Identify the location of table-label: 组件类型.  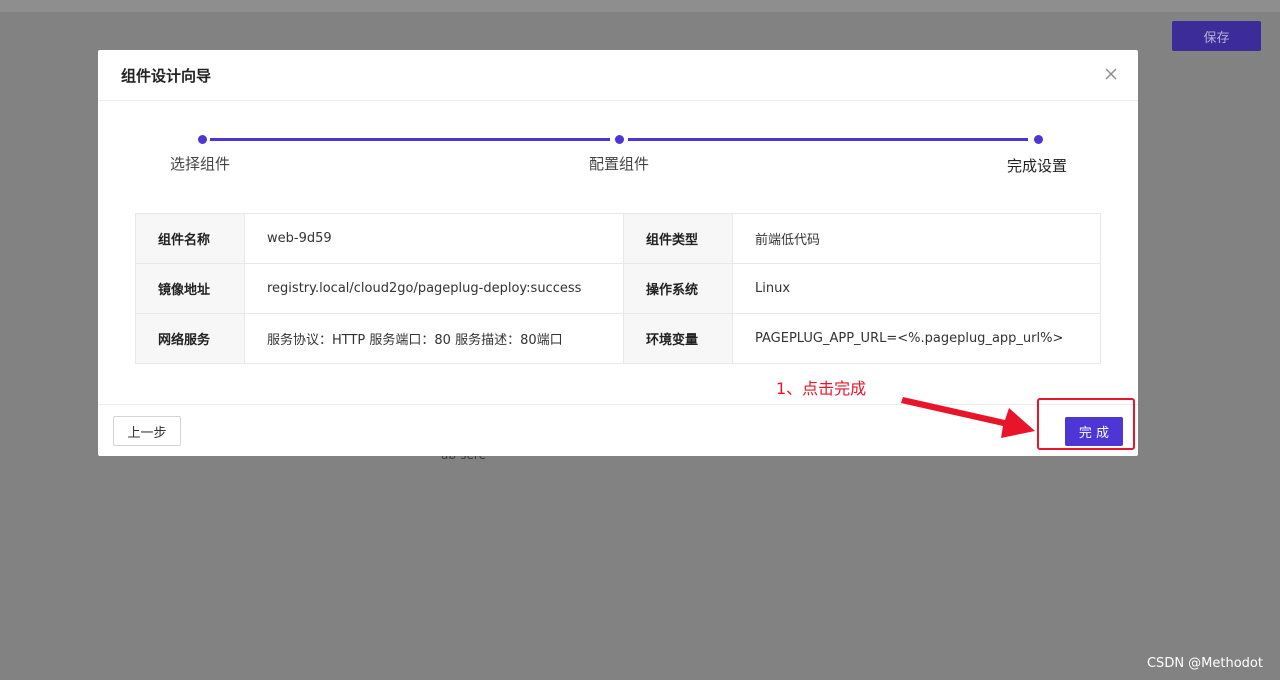
(678, 238).